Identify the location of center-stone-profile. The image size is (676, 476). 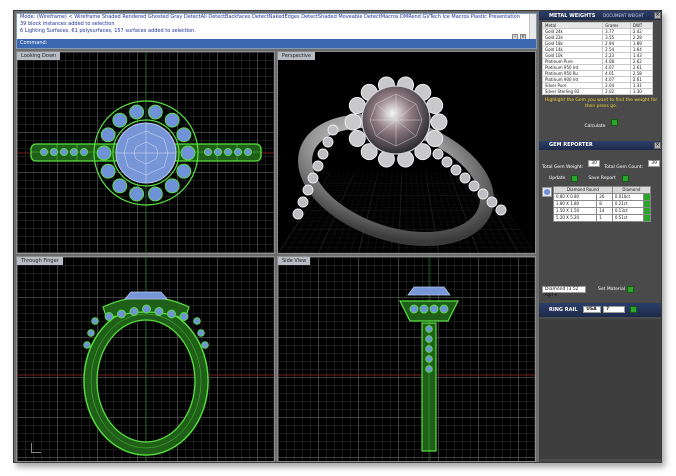
(146, 295).